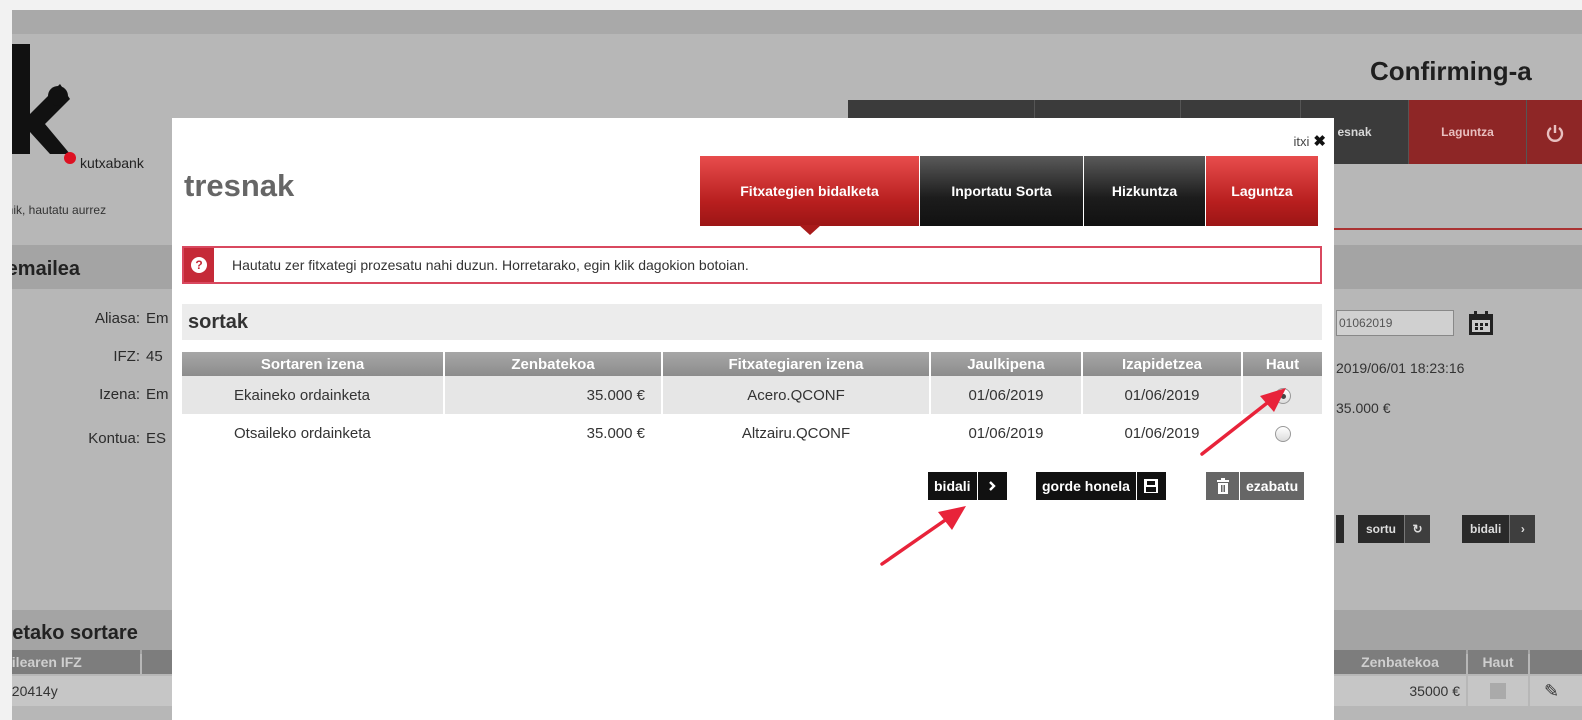  I want to click on page-title: Confirming-a, so click(1451, 71).